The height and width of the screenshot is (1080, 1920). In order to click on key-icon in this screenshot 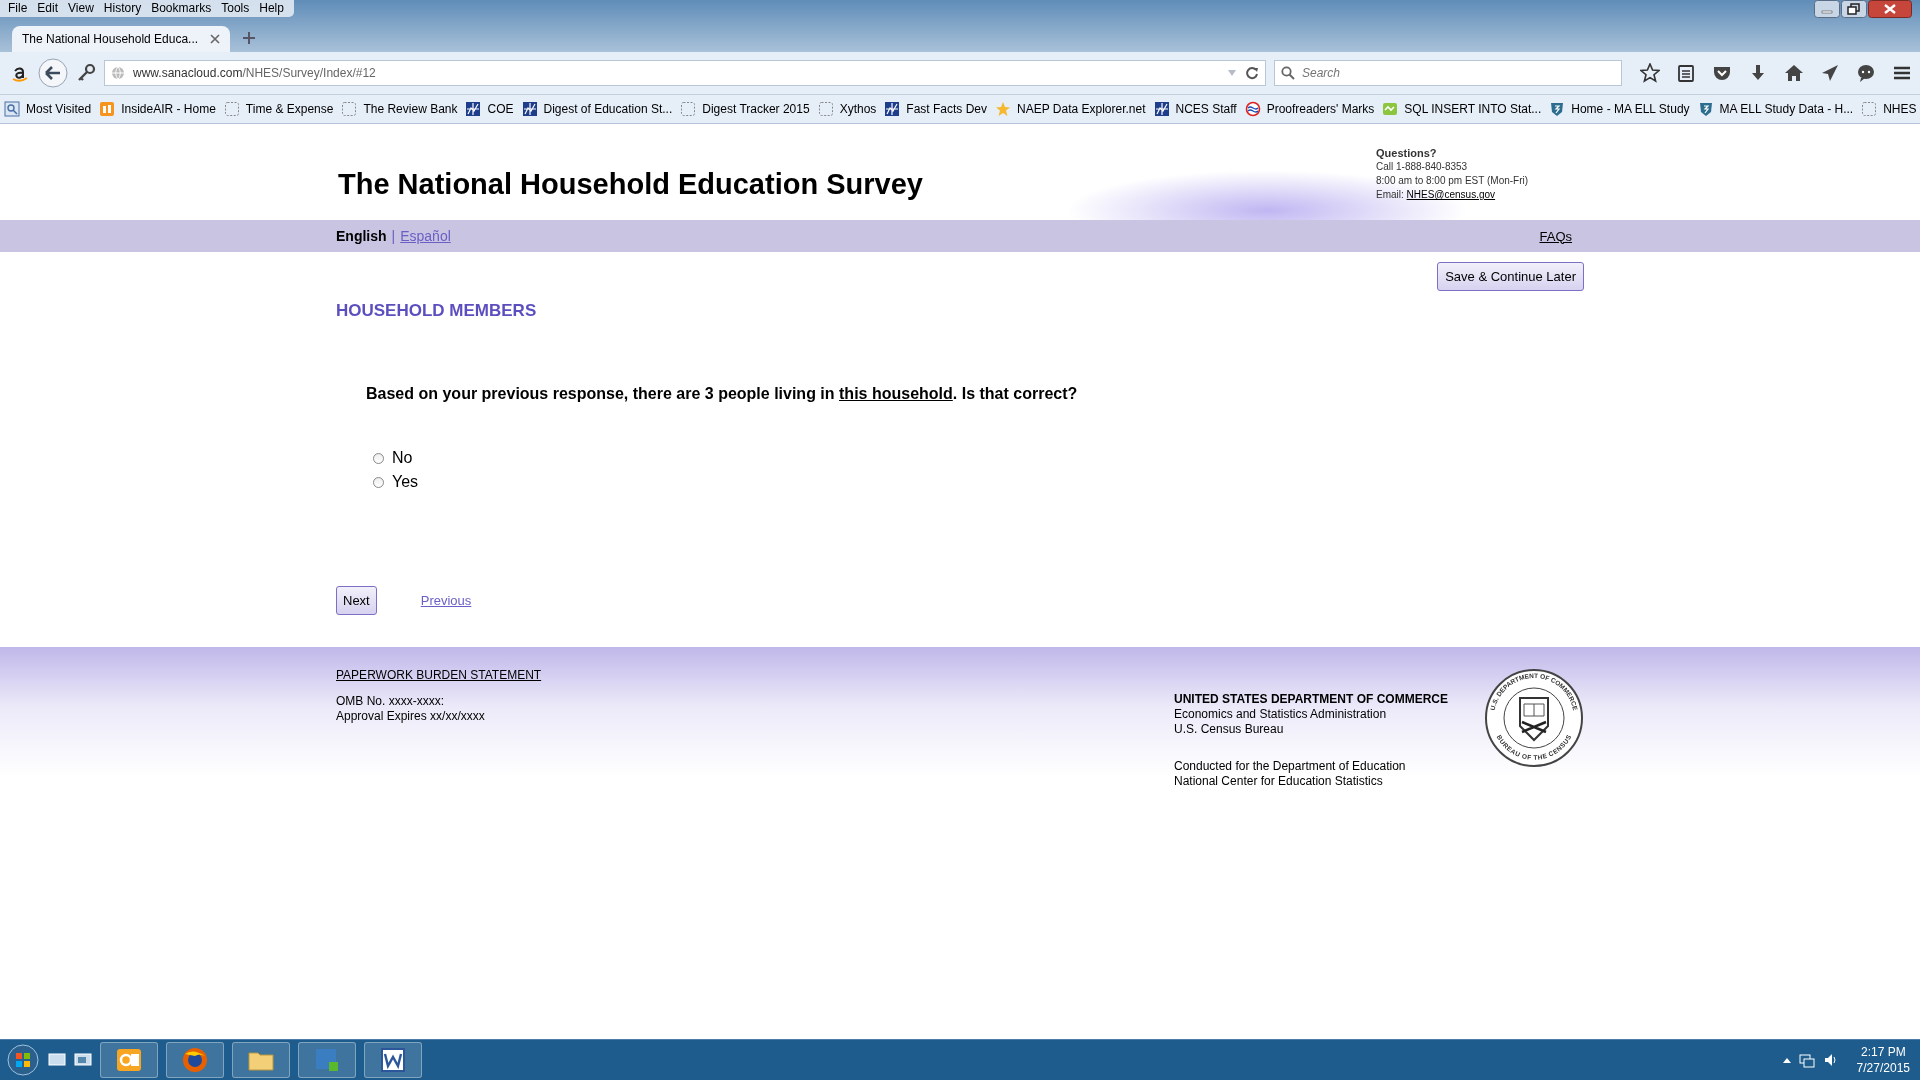, I will do `click(86, 73)`.